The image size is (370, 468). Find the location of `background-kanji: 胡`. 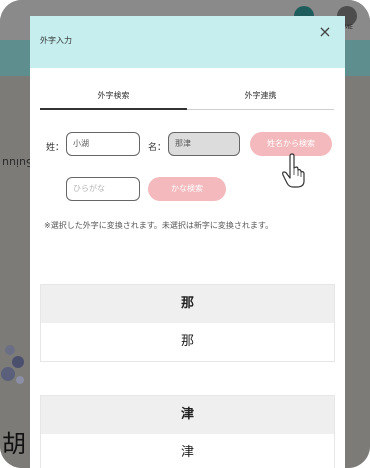

background-kanji: 胡 is located at coordinates (14, 444).